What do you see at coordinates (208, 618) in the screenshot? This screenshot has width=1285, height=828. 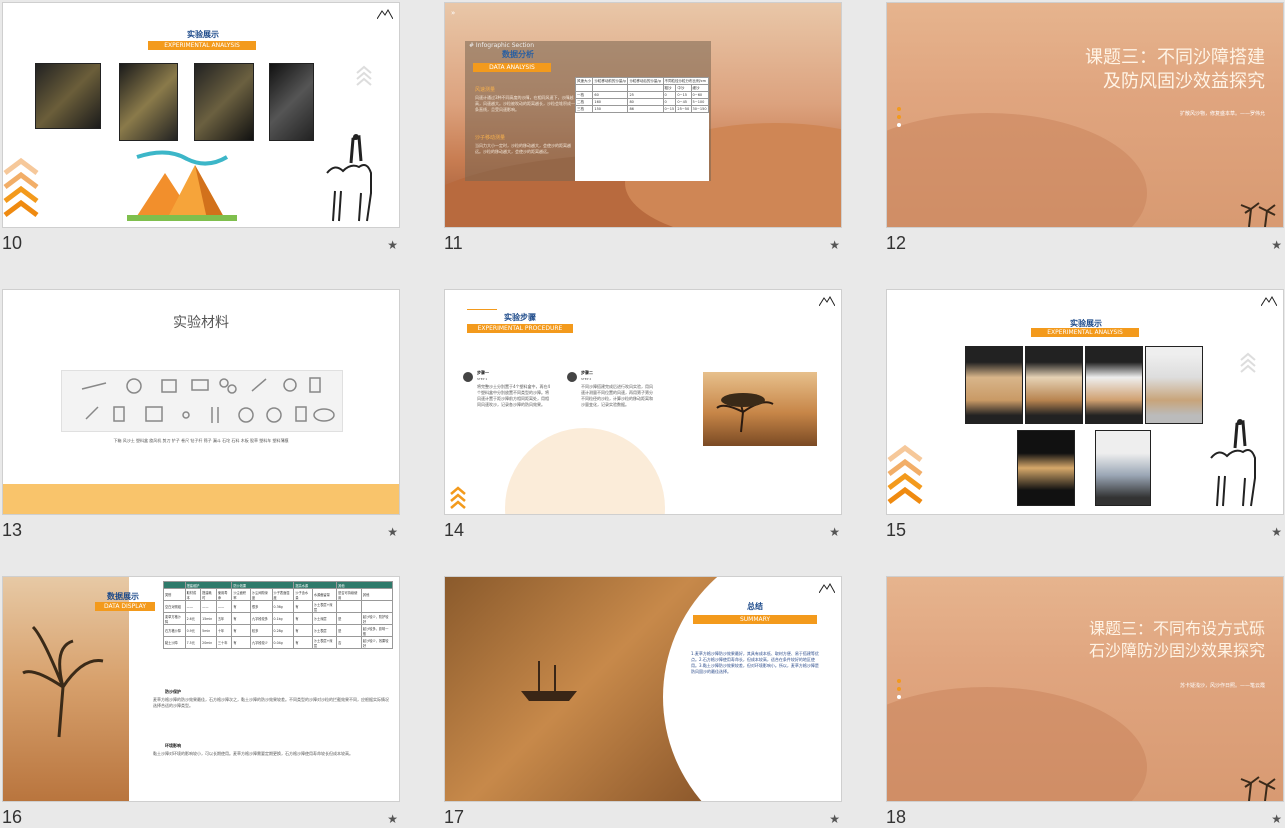 I see `table-cell: 15min` at bounding box center [208, 618].